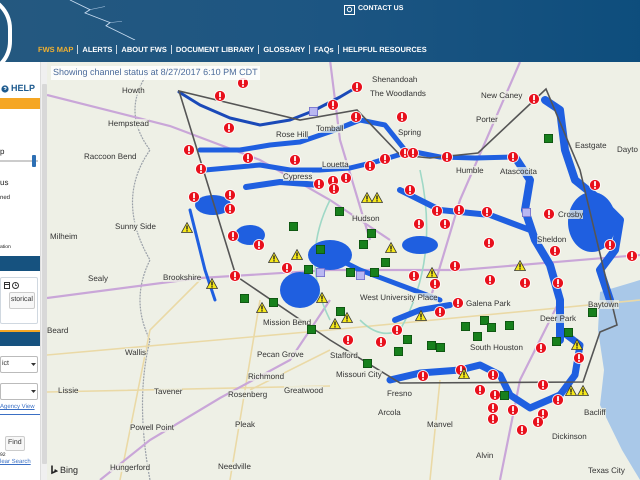 The height and width of the screenshot is (480, 640). Describe the element at coordinates (297, 176) in the screenshot. I see `place-label: Cypress` at that location.